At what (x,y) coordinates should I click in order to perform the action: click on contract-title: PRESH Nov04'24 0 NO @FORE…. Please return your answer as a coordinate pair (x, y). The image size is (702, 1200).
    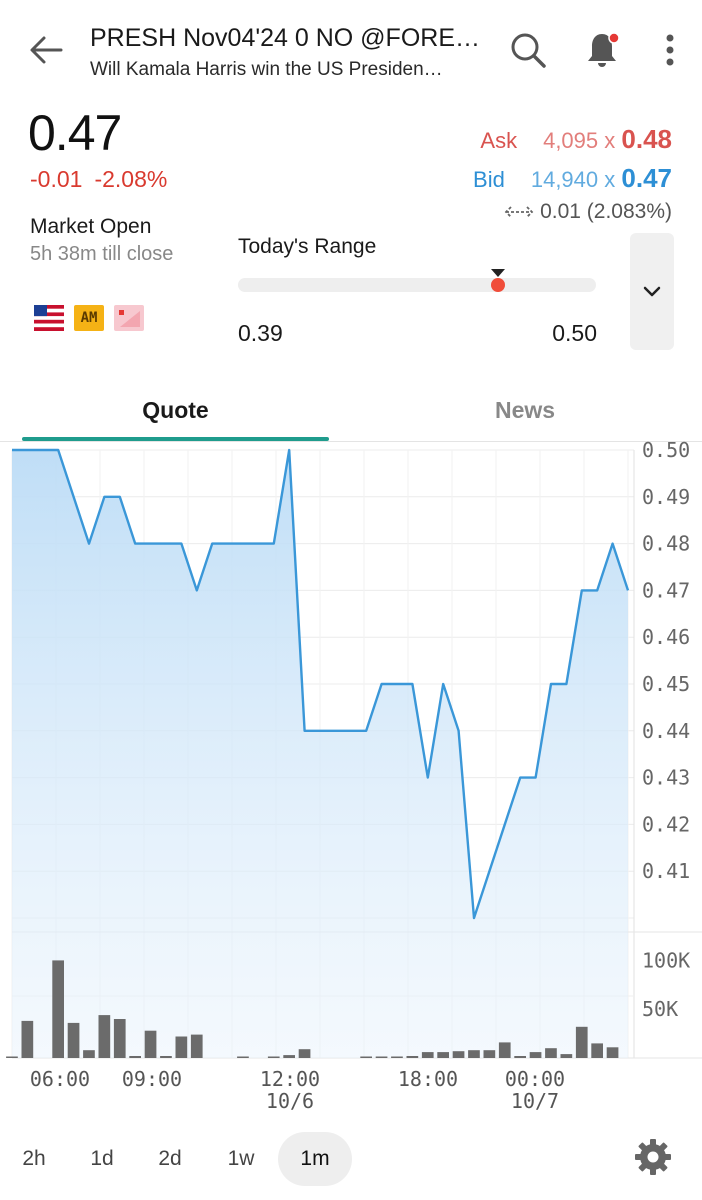
    Looking at the image, I should click on (285, 38).